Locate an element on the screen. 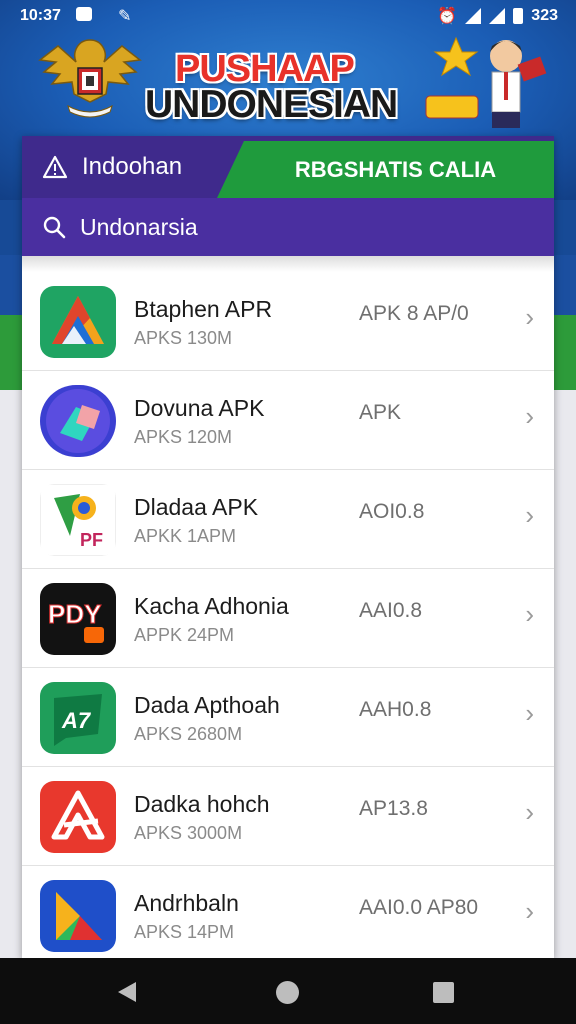  app-name: Dada Apthoah is located at coordinates (207, 705).